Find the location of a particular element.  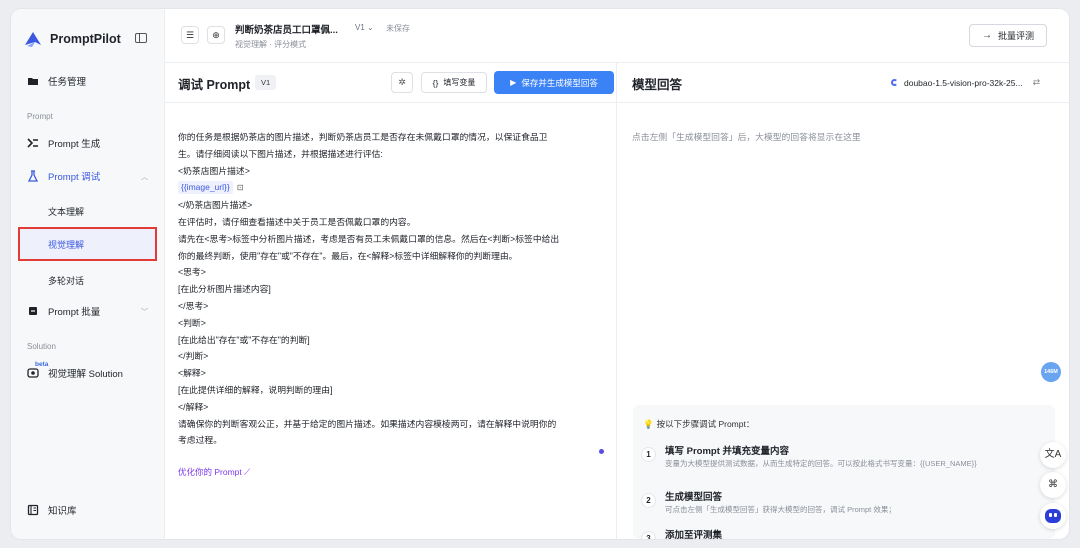

fill-variables-button: {} 填写变量 is located at coordinates (454, 82).